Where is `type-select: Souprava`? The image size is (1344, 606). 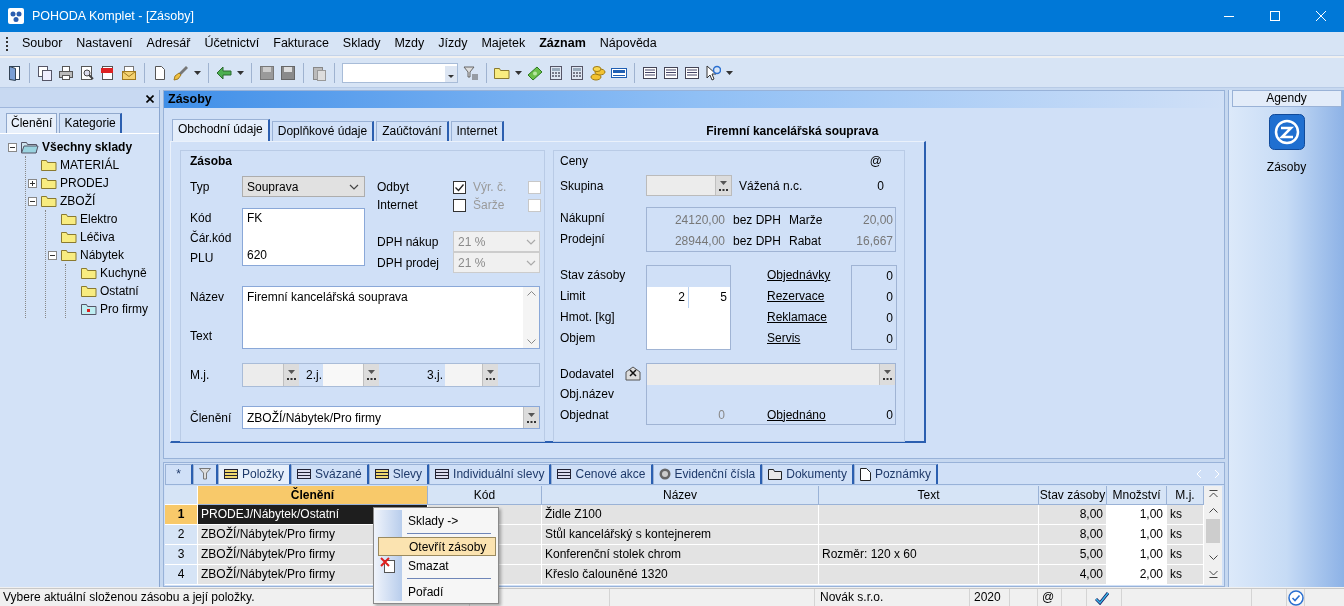
type-select: Souprava is located at coordinates (303, 186).